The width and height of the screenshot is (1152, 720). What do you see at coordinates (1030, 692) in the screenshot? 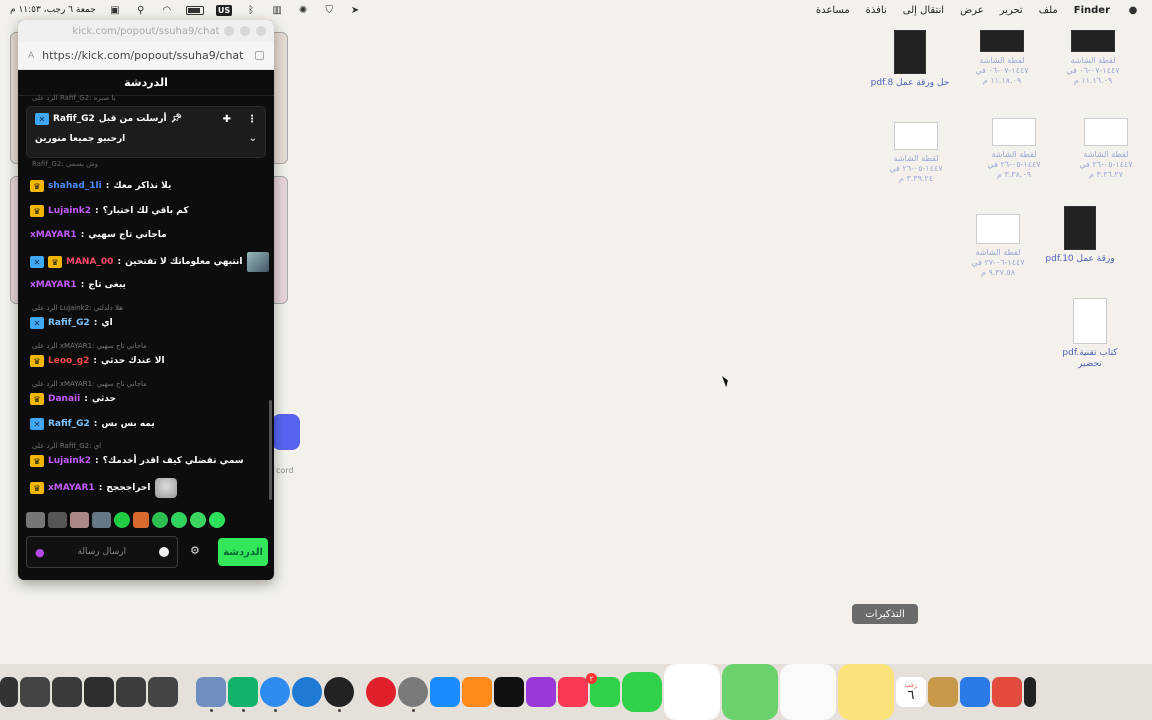
I see `partial-dock-icon` at bounding box center [1030, 692].